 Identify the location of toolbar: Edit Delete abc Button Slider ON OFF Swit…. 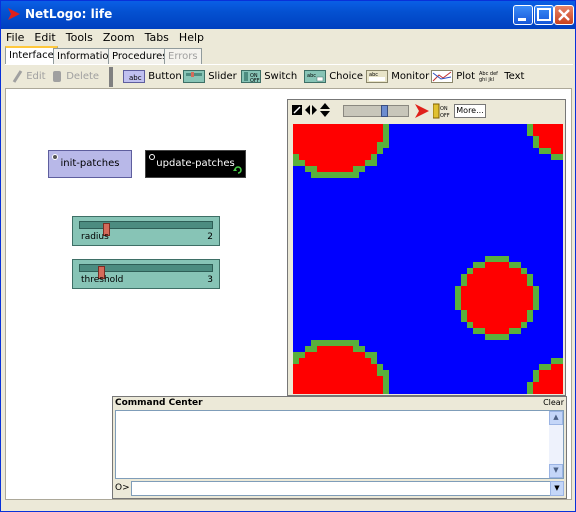
(289, 76).